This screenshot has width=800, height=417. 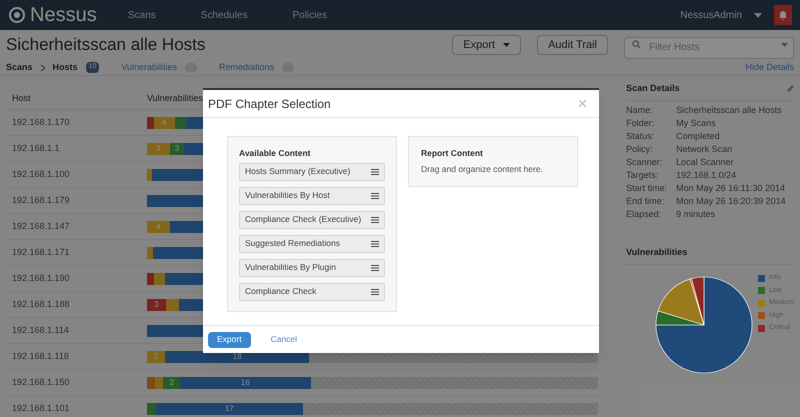 I want to click on field-value: Mon May 26 16:20:39 2014, so click(x=731, y=201).